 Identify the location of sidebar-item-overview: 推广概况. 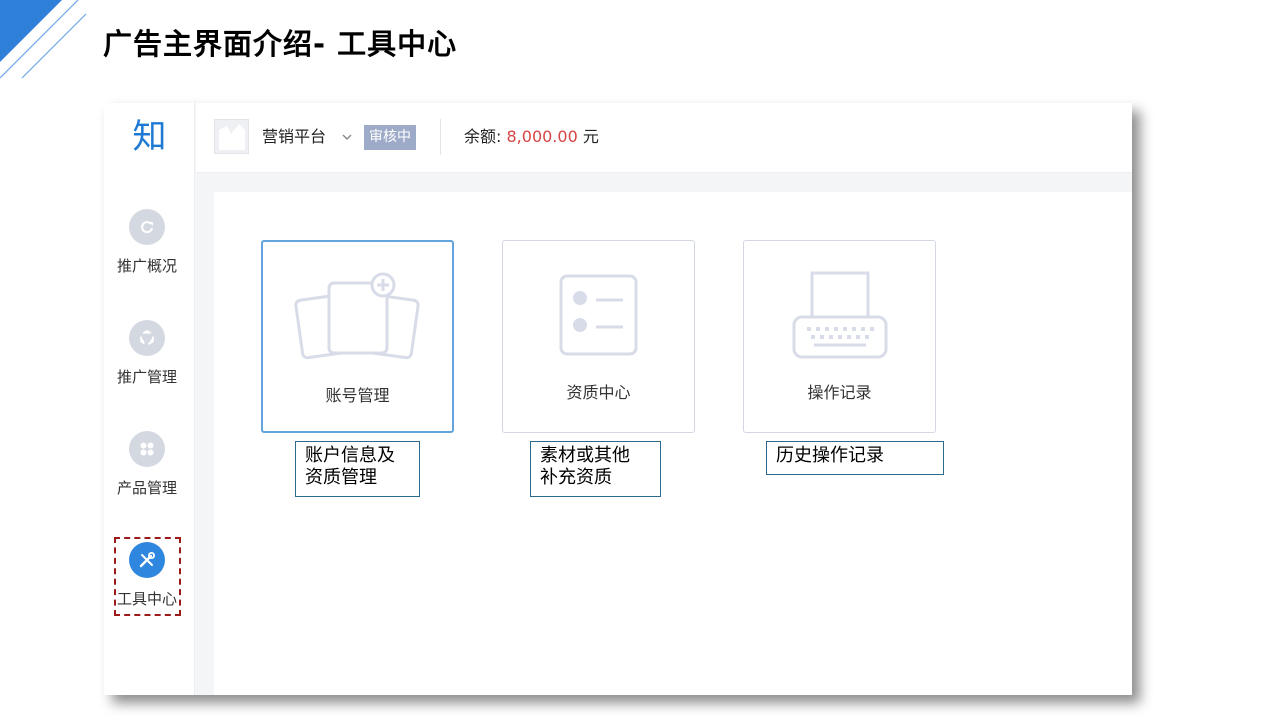
(149, 244).